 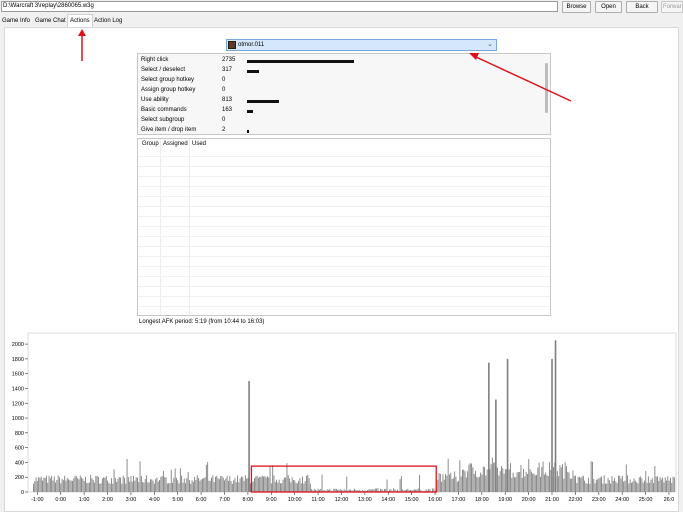 I want to click on annotation-layer, so click(x=325, y=65).